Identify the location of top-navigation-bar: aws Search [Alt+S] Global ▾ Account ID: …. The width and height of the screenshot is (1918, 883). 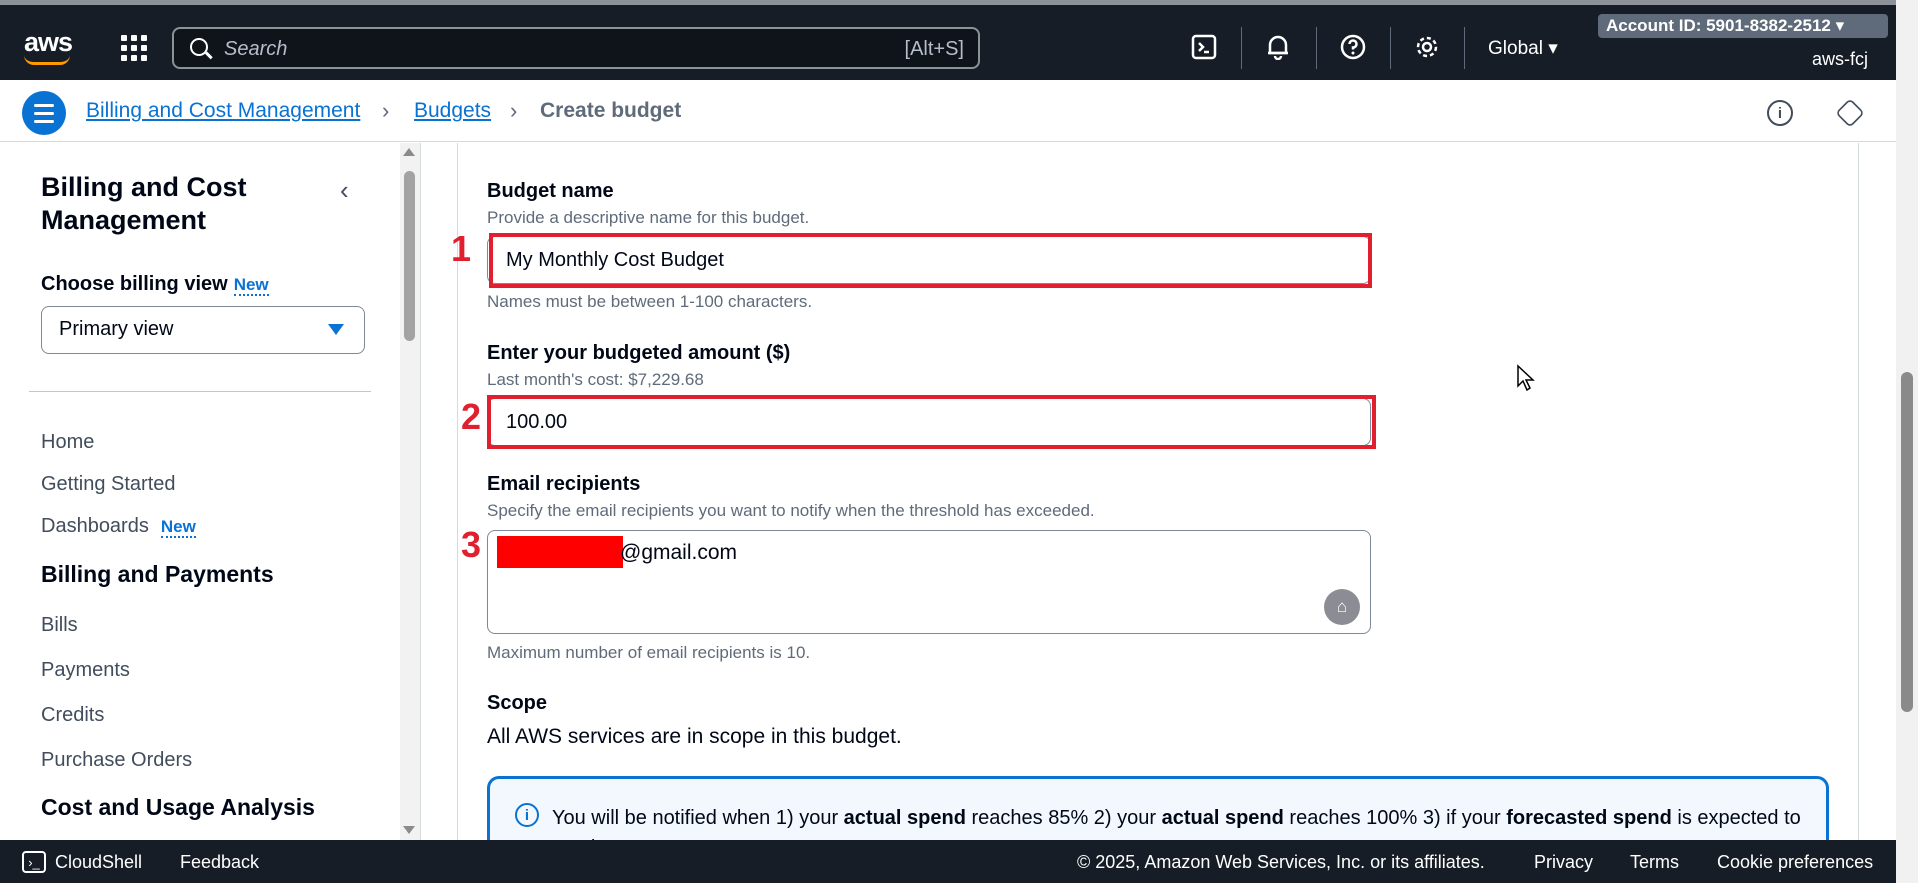
(948, 40).